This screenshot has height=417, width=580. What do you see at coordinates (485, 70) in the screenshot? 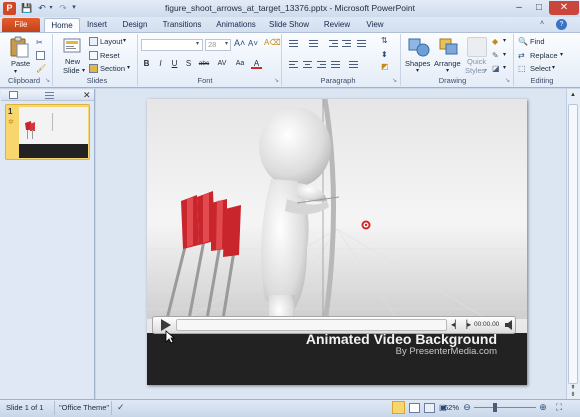
I see `quick-styles-dropdown-icon: ▾` at bounding box center [485, 70].